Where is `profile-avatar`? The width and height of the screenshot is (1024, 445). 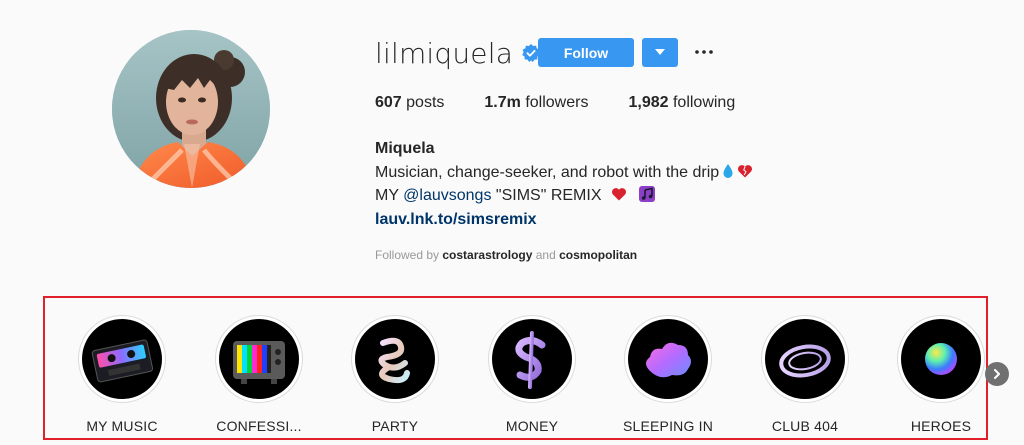 profile-avatar is located at coordinates (191, 109).